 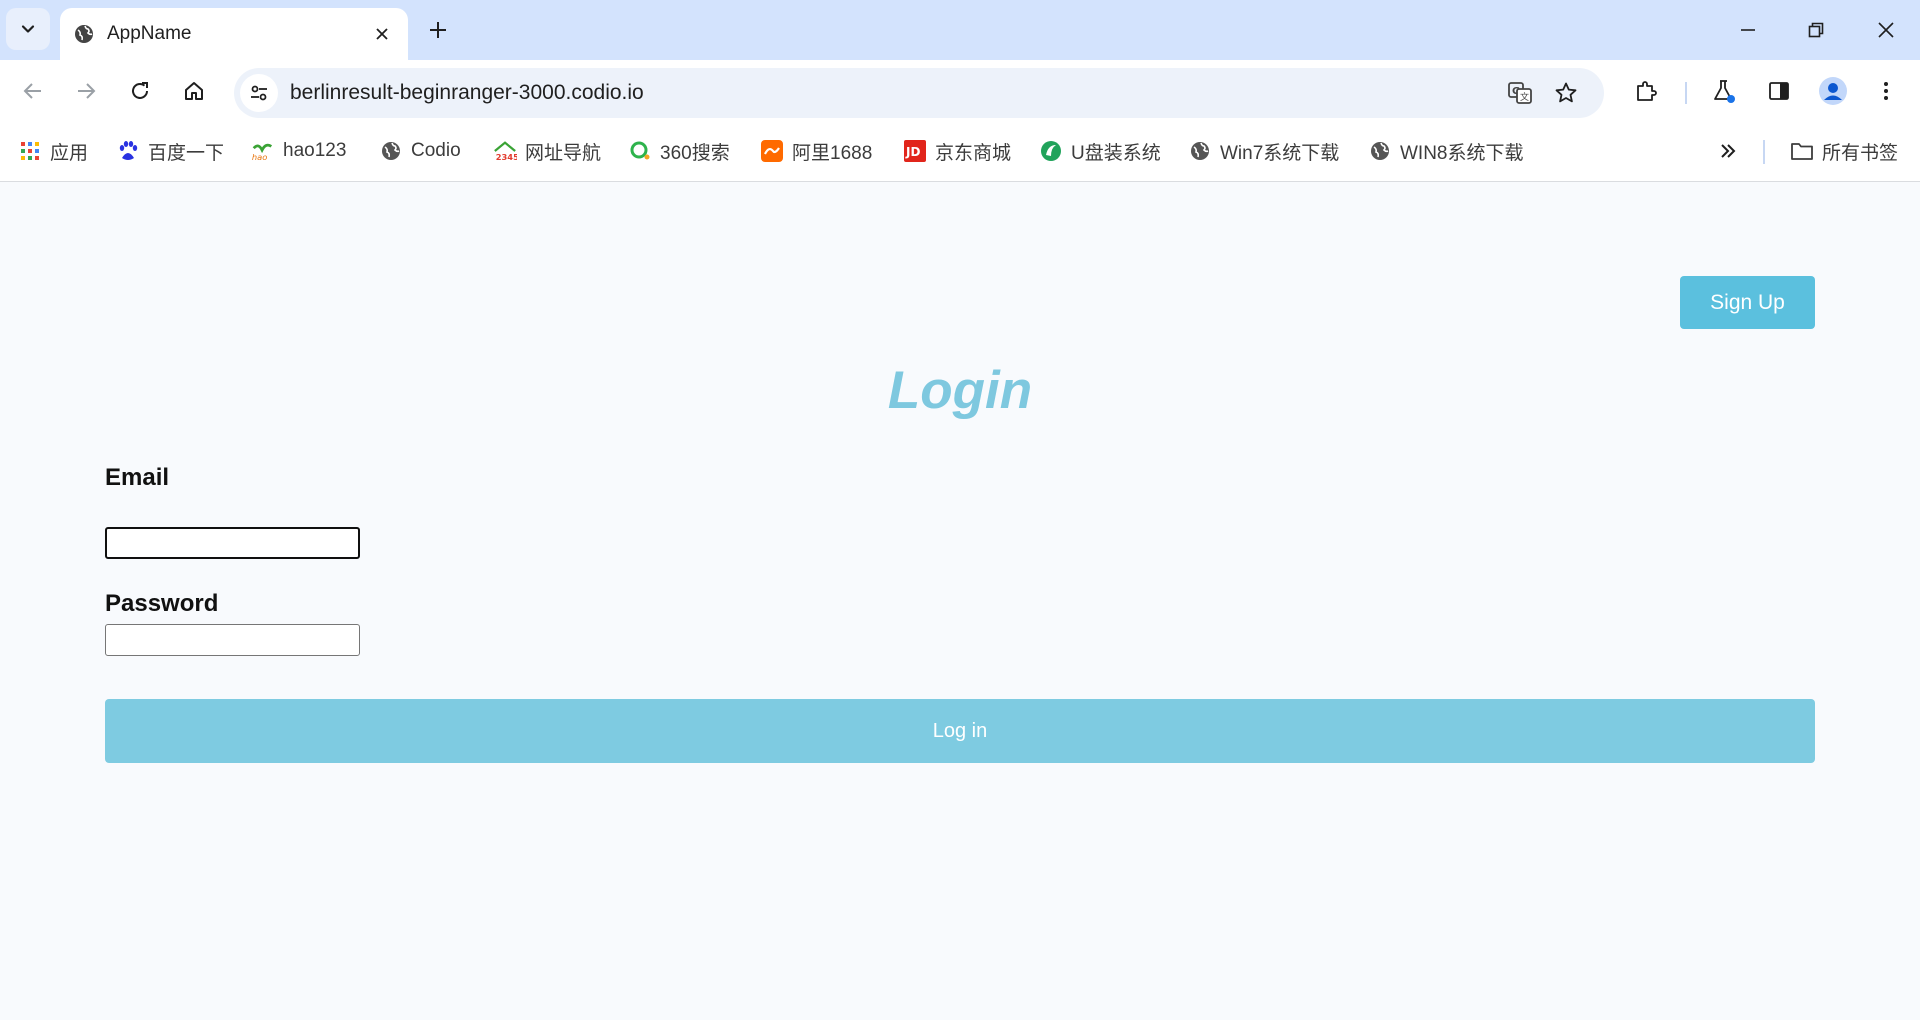 I want to click on site-info-button, so click(x=259, y=93).